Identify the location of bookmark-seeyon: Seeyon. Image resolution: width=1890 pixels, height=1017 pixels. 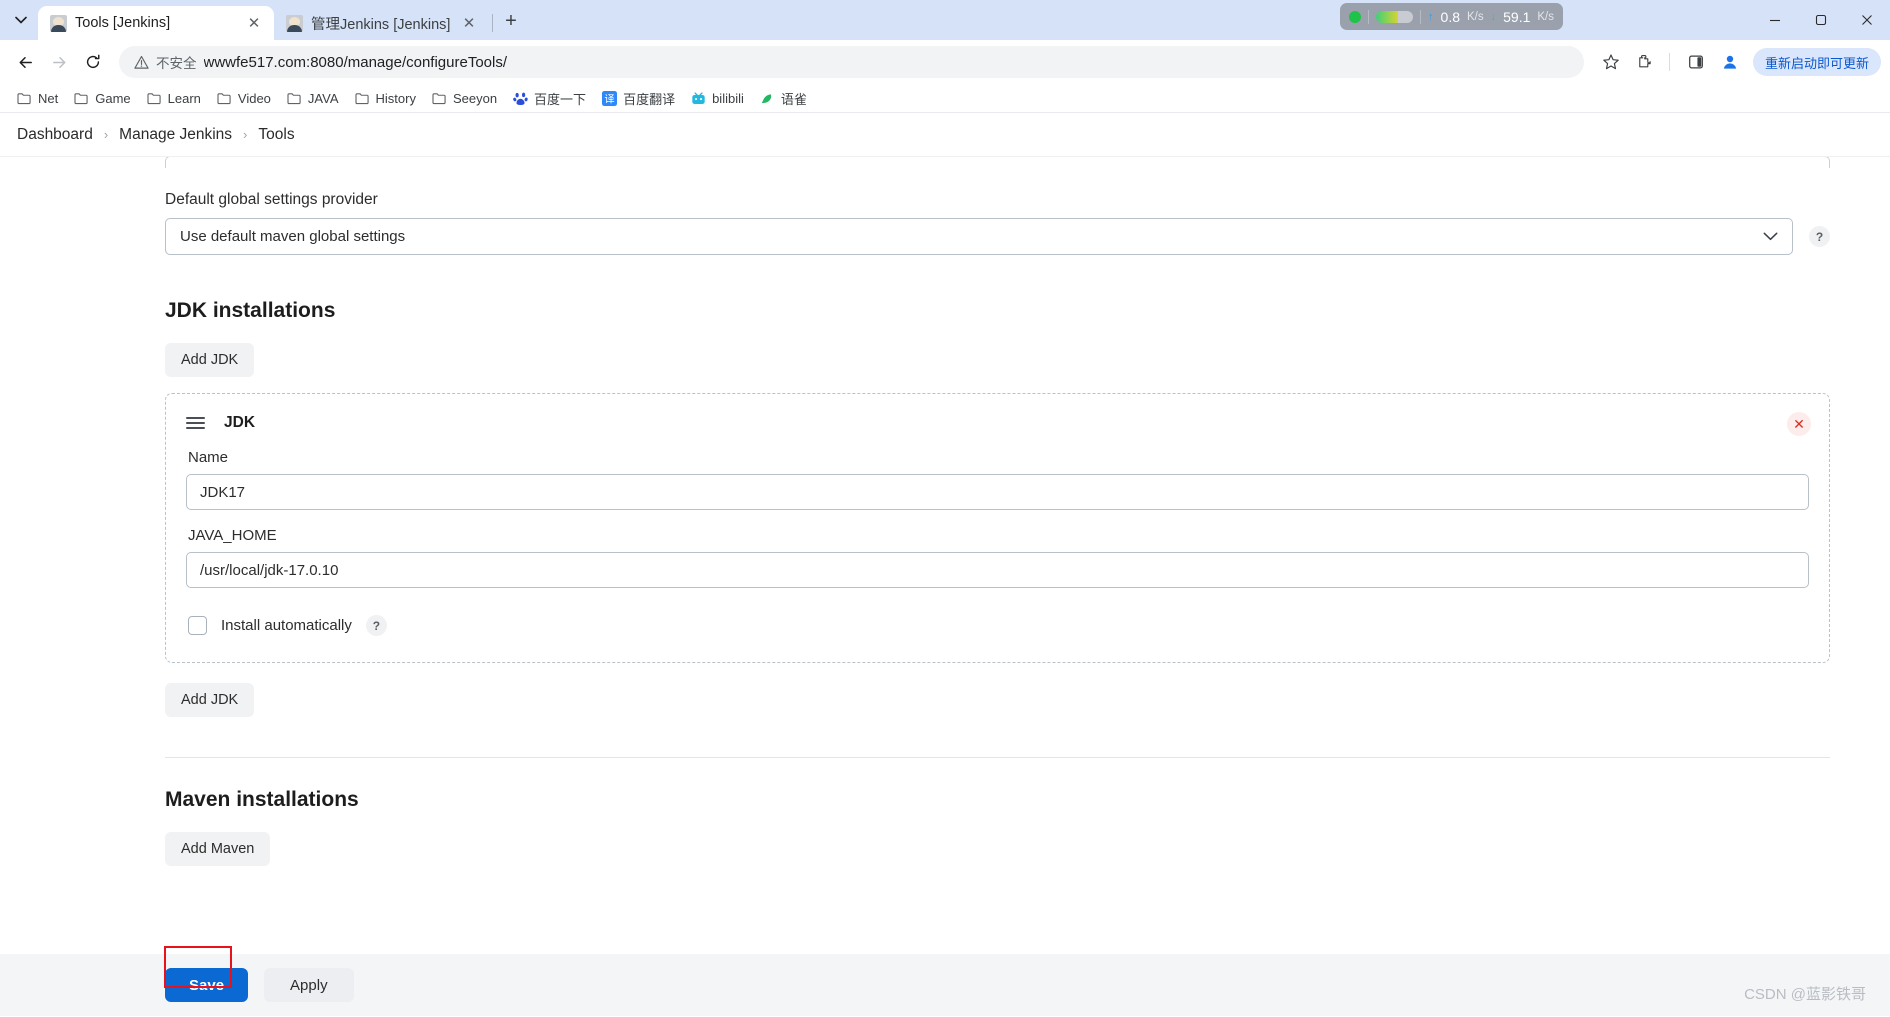
(464, 98).